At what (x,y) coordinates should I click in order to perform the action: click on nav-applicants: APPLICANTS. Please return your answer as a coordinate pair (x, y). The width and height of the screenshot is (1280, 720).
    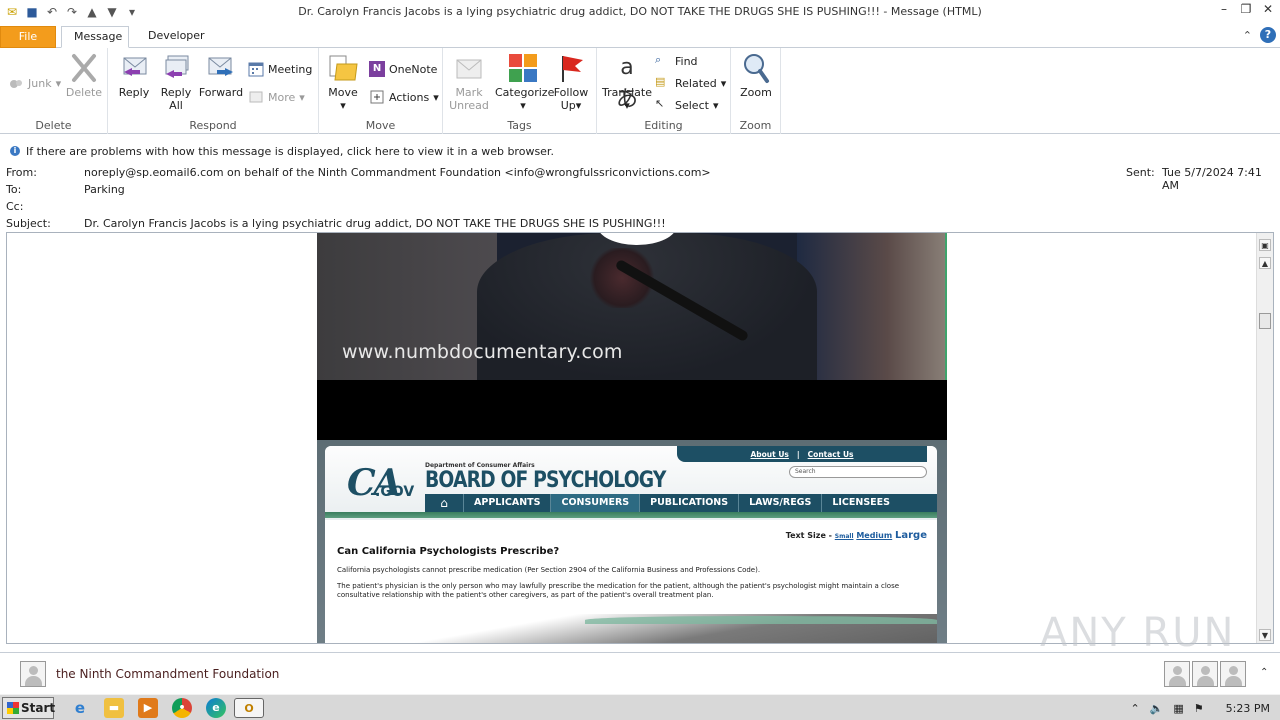
    Looking at the image, I should click on (506, 503).